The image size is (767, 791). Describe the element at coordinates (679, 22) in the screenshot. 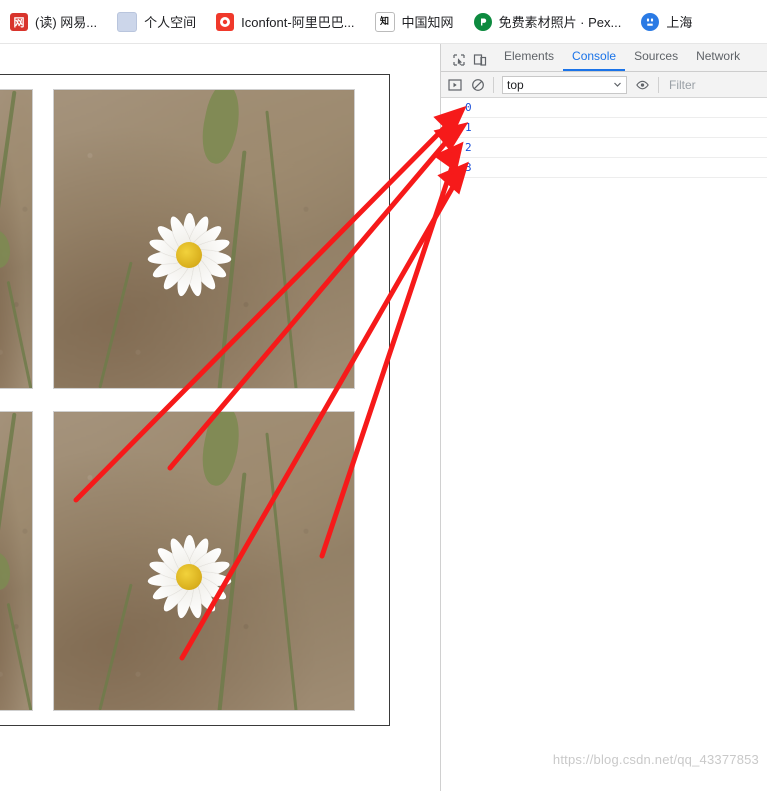

I see `bookmark-label: 上海` at that location.